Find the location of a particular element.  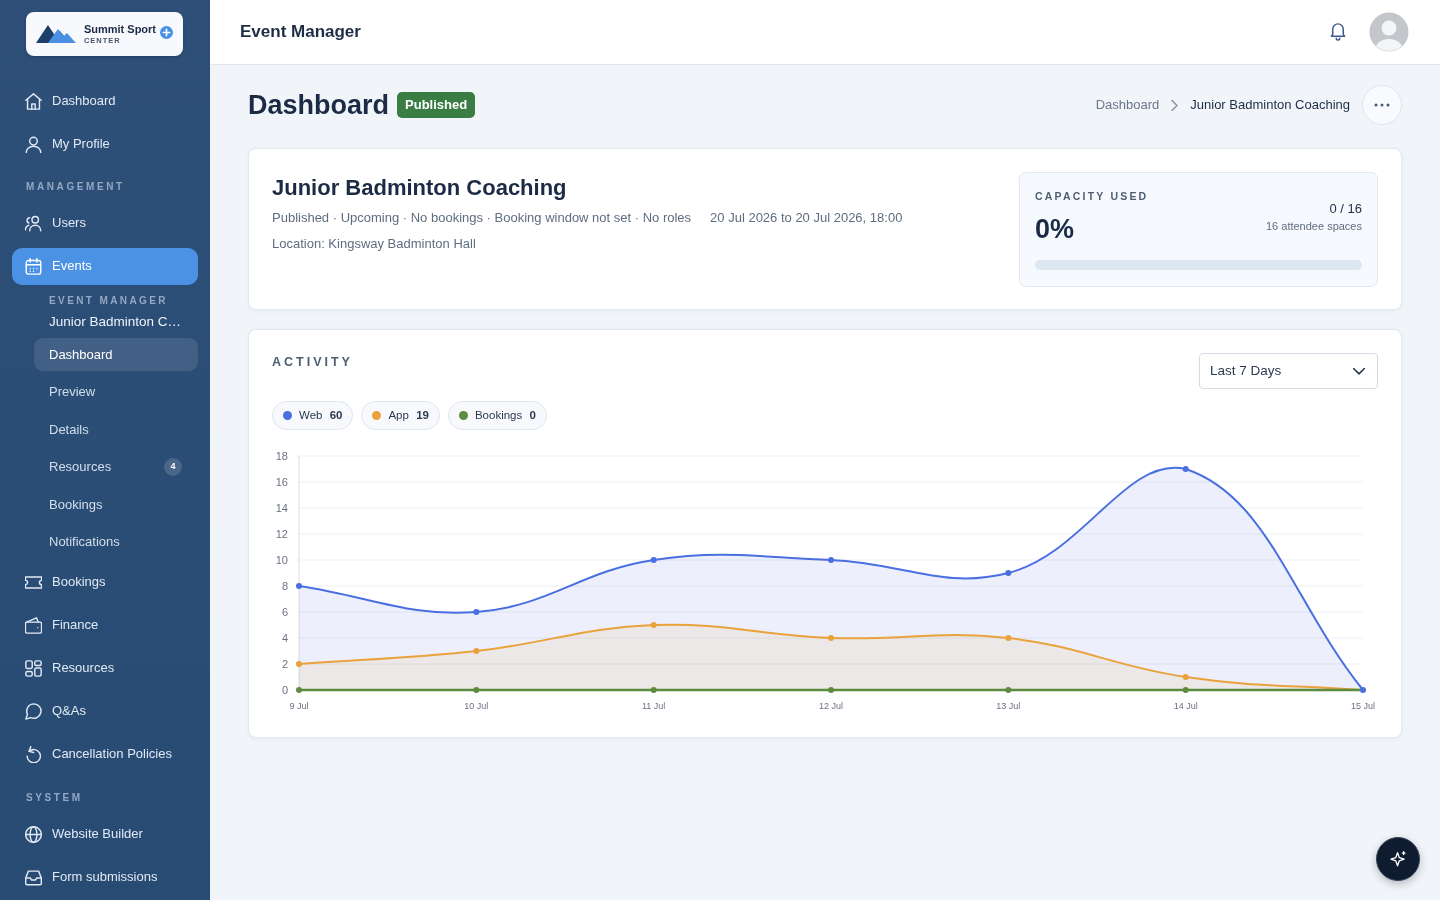

sidebar-item: Users is located at coordinates (105, 223).